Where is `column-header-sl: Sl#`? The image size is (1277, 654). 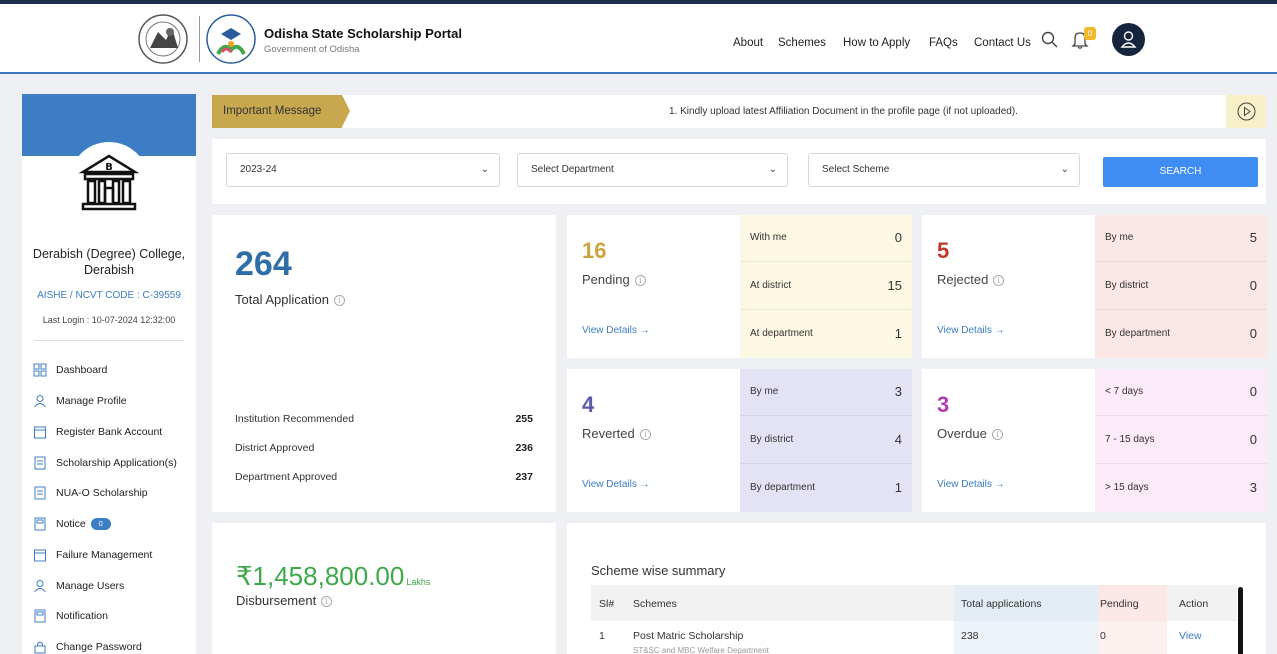 column-header-sl: Sl# is located at coordinates (607, 604).